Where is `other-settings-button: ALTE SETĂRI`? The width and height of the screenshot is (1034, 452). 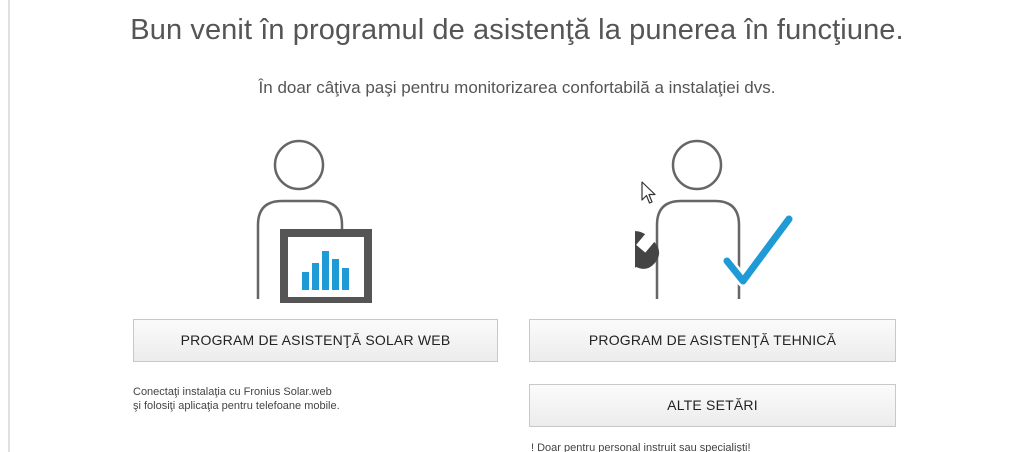
other-settings-button: ALTE SETĂRI is located at coordinates (712, 405).